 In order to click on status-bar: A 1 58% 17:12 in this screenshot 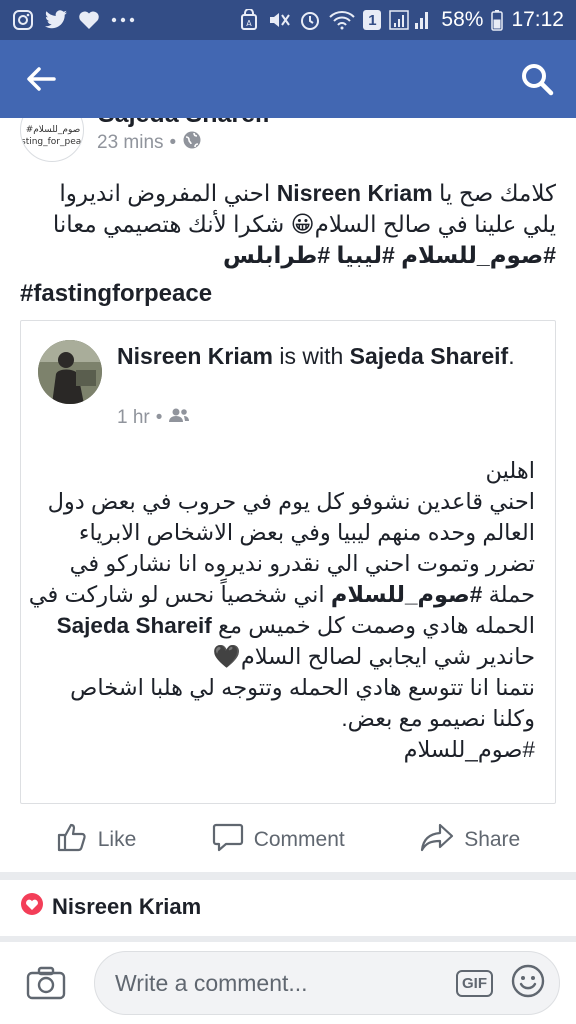, I will do `click(288, 20)`.